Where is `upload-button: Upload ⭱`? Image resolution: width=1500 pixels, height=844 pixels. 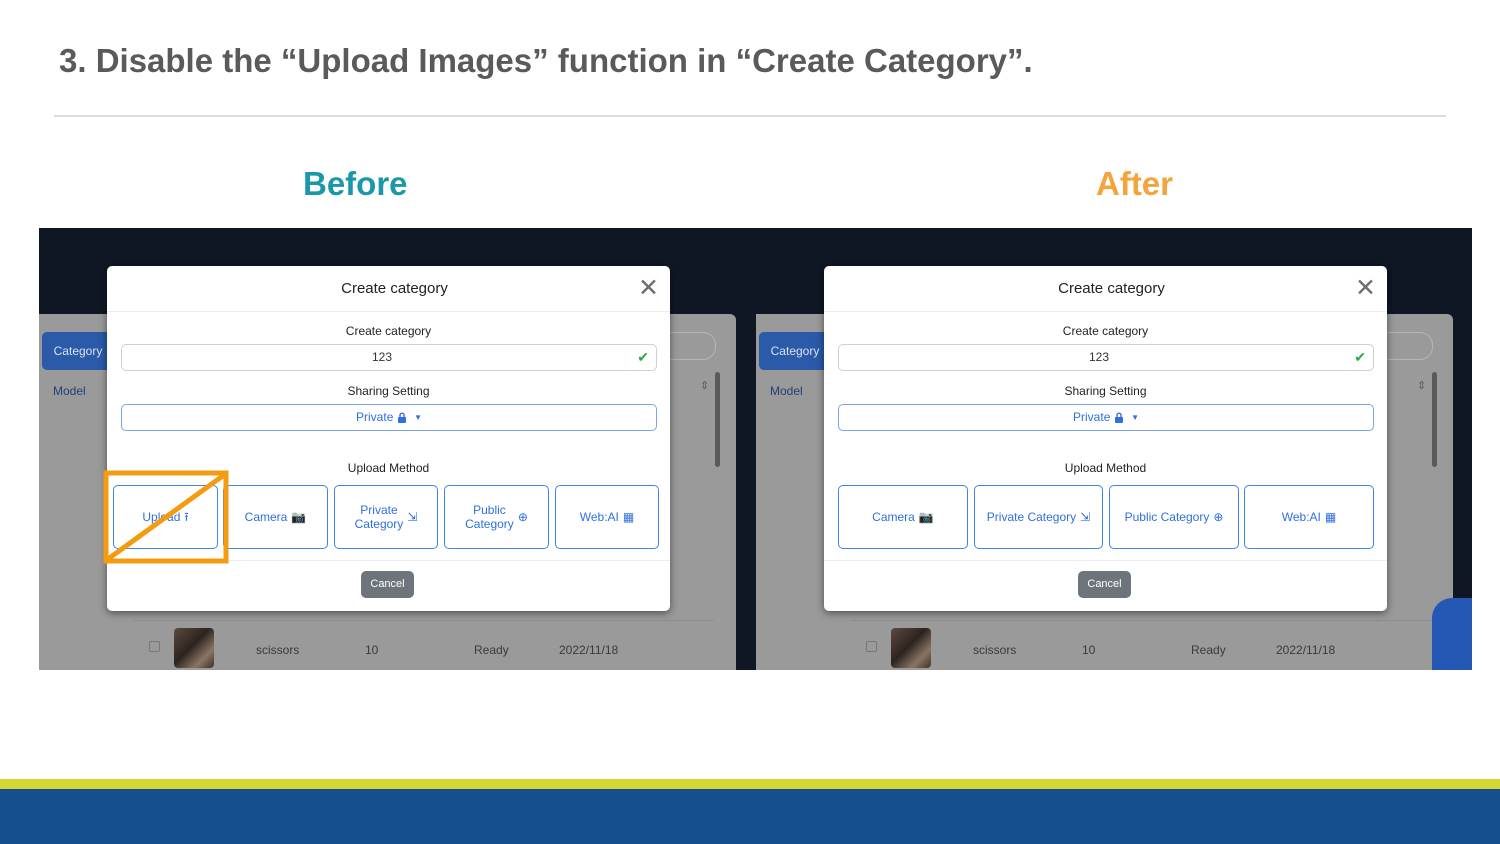 upload-button: Upload ⭱ is located at coordinates (165, 517).